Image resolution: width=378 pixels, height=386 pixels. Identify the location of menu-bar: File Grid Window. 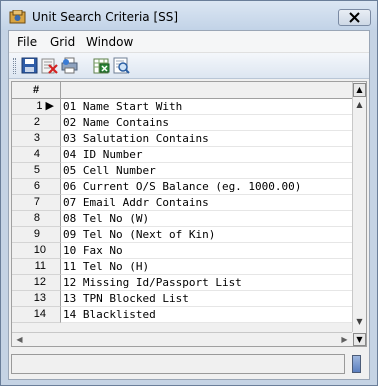
(189, 42).